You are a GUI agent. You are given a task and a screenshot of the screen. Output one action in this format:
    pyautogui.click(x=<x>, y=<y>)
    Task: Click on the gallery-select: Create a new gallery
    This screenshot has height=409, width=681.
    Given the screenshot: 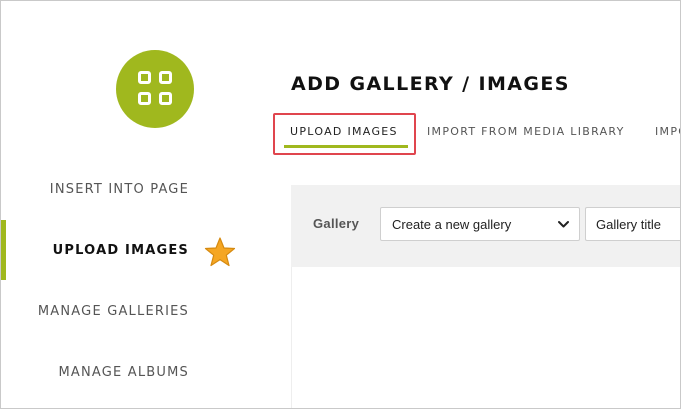 What is the action you would take?
    pyautogui.click(x=480, y=224)
    